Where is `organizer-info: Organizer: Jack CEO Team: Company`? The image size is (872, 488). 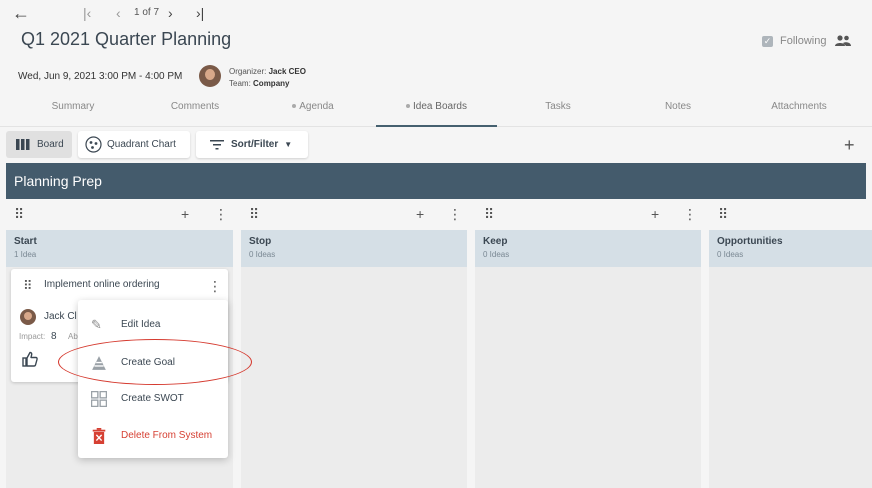 organizer-info: Organizer: Jack CEO Team: Company is located at coordinates (267, 78).